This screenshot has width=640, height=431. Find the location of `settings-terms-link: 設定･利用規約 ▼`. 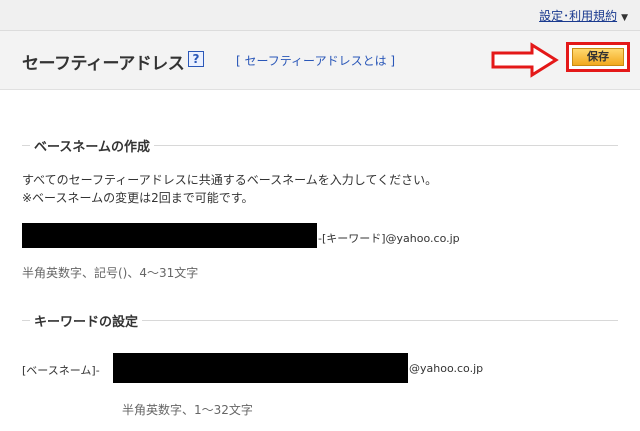

settings-terms-link: 設定･利用規約 ▼ is located at coordinates (583, 15).